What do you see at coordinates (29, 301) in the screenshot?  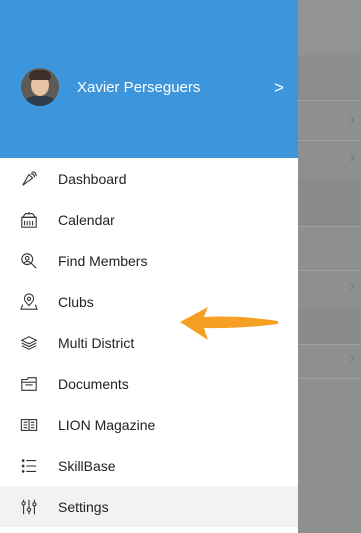 I see `location-pin-icon` at bounding box center [29, 301].